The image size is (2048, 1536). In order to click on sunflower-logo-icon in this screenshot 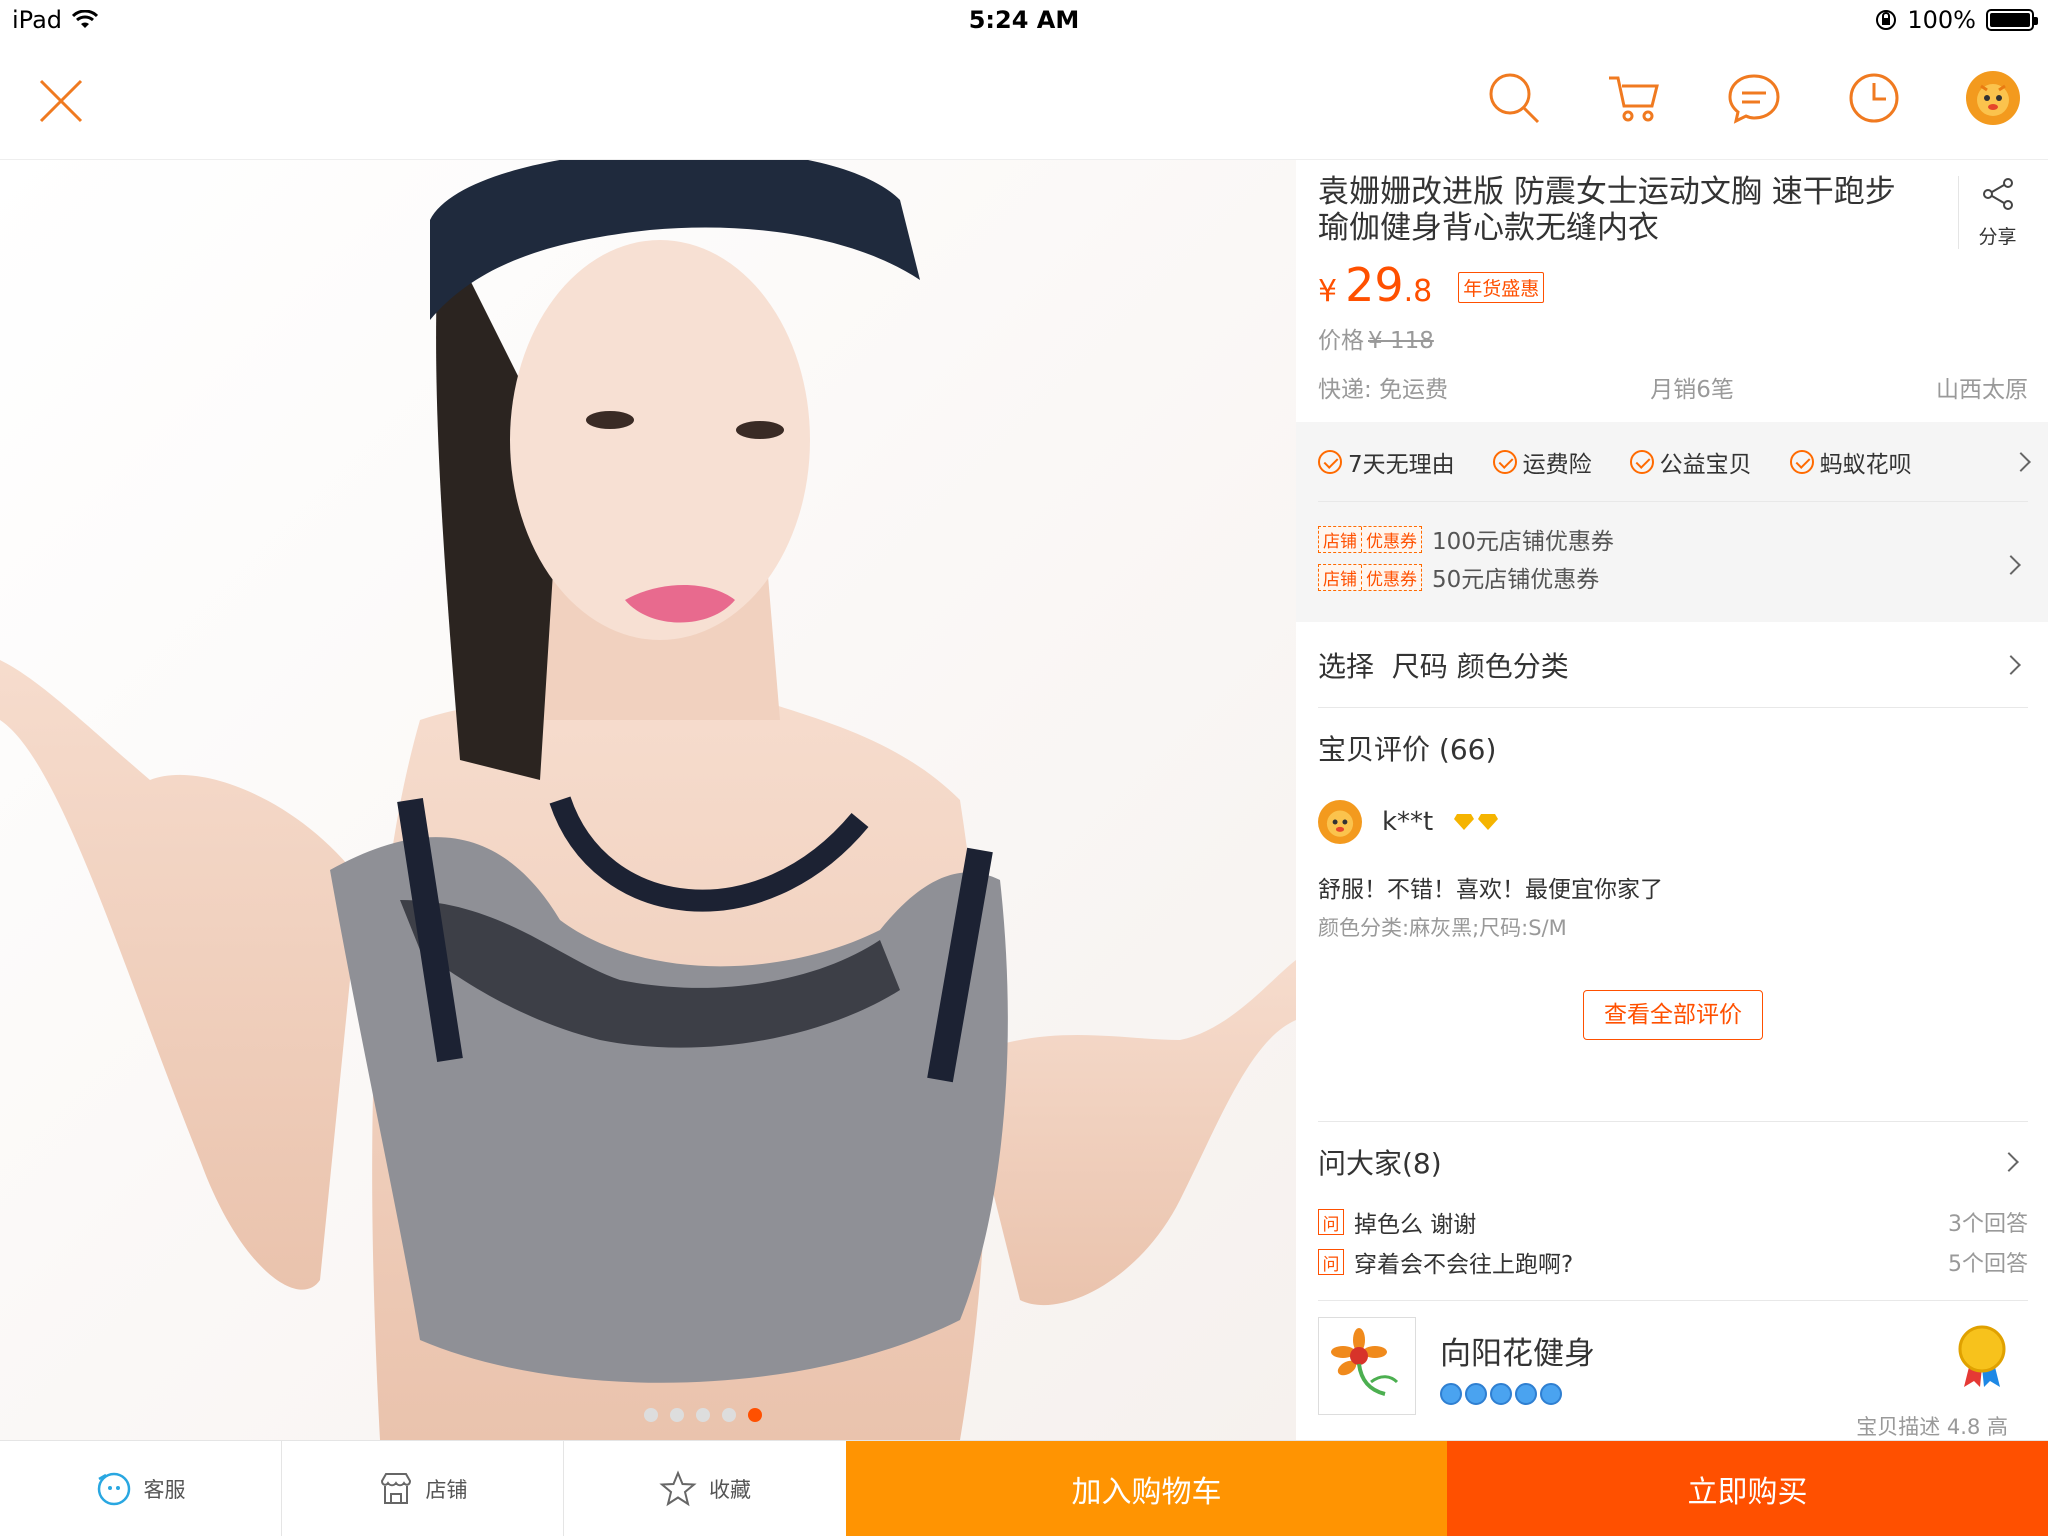, I will do `click(1365, 1362)`.